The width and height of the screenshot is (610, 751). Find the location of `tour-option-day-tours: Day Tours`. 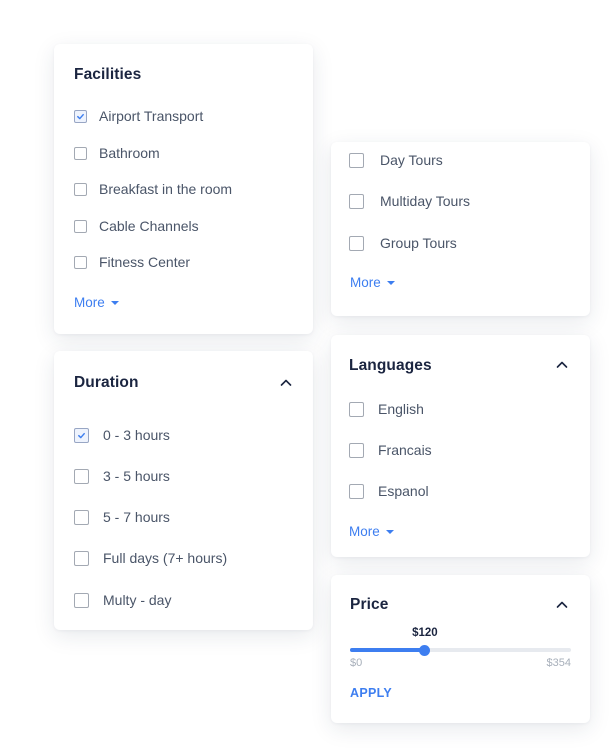

tour-option-day-tours: Day Tours is located at coordinates (396, 160).